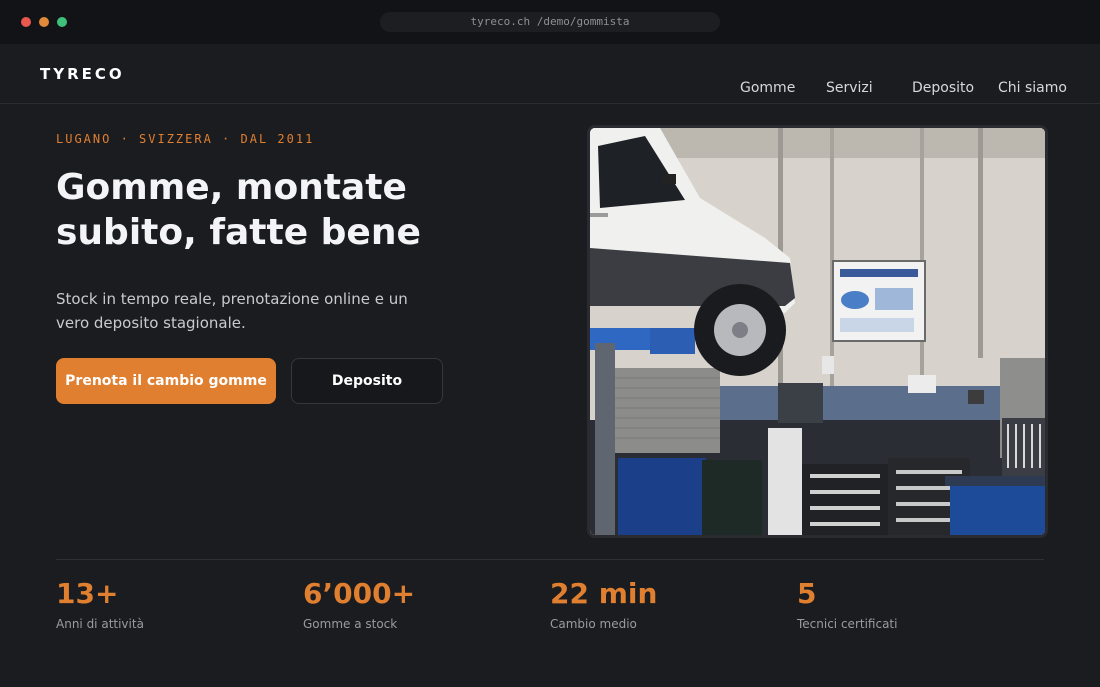 This screenshot has height=687, width=1100. I want to click on close-window-icon, so click(26, 22).